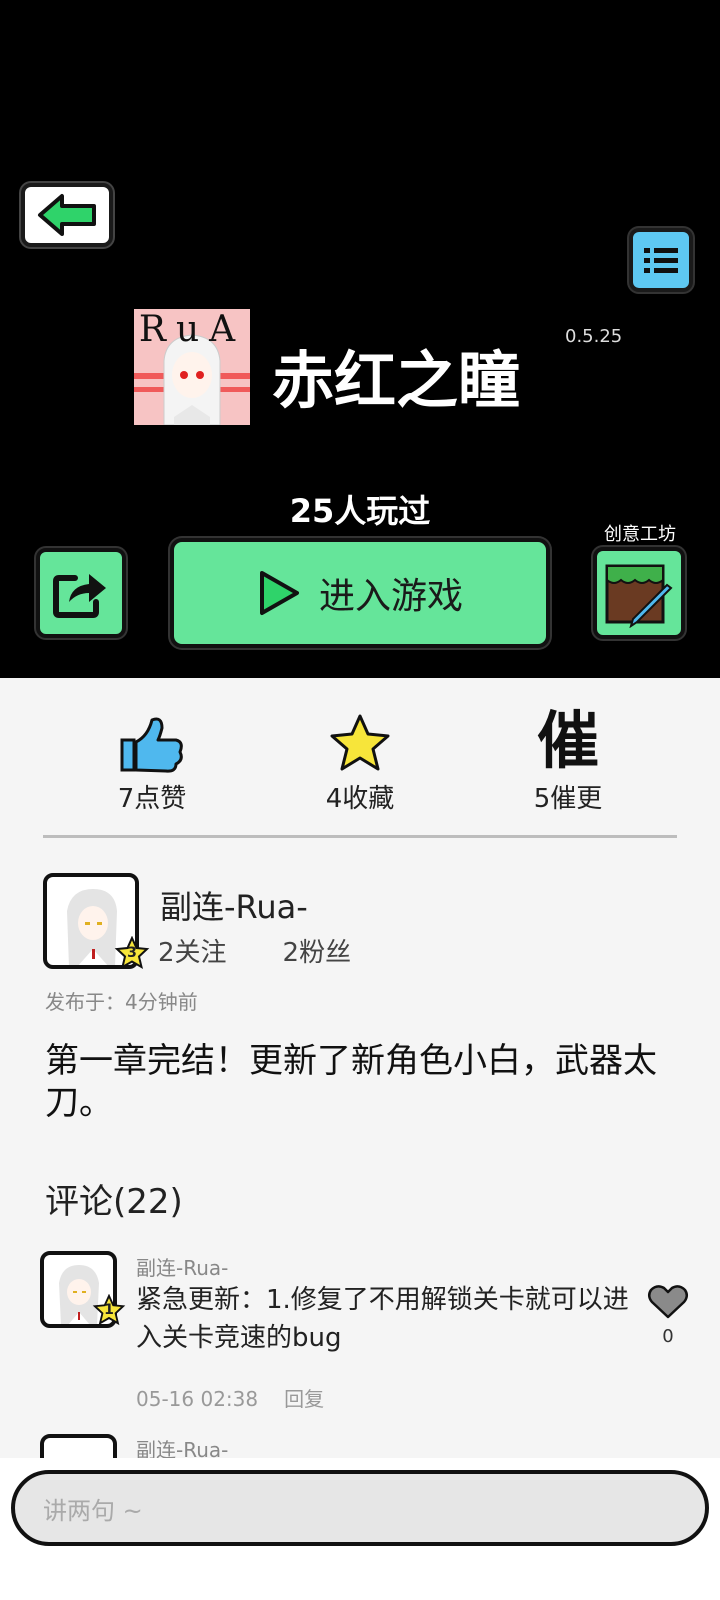 The height and width of the screenshot is (1600, 720). I want to click on comment-time: 05-16 02:38, so click(197, 1399).